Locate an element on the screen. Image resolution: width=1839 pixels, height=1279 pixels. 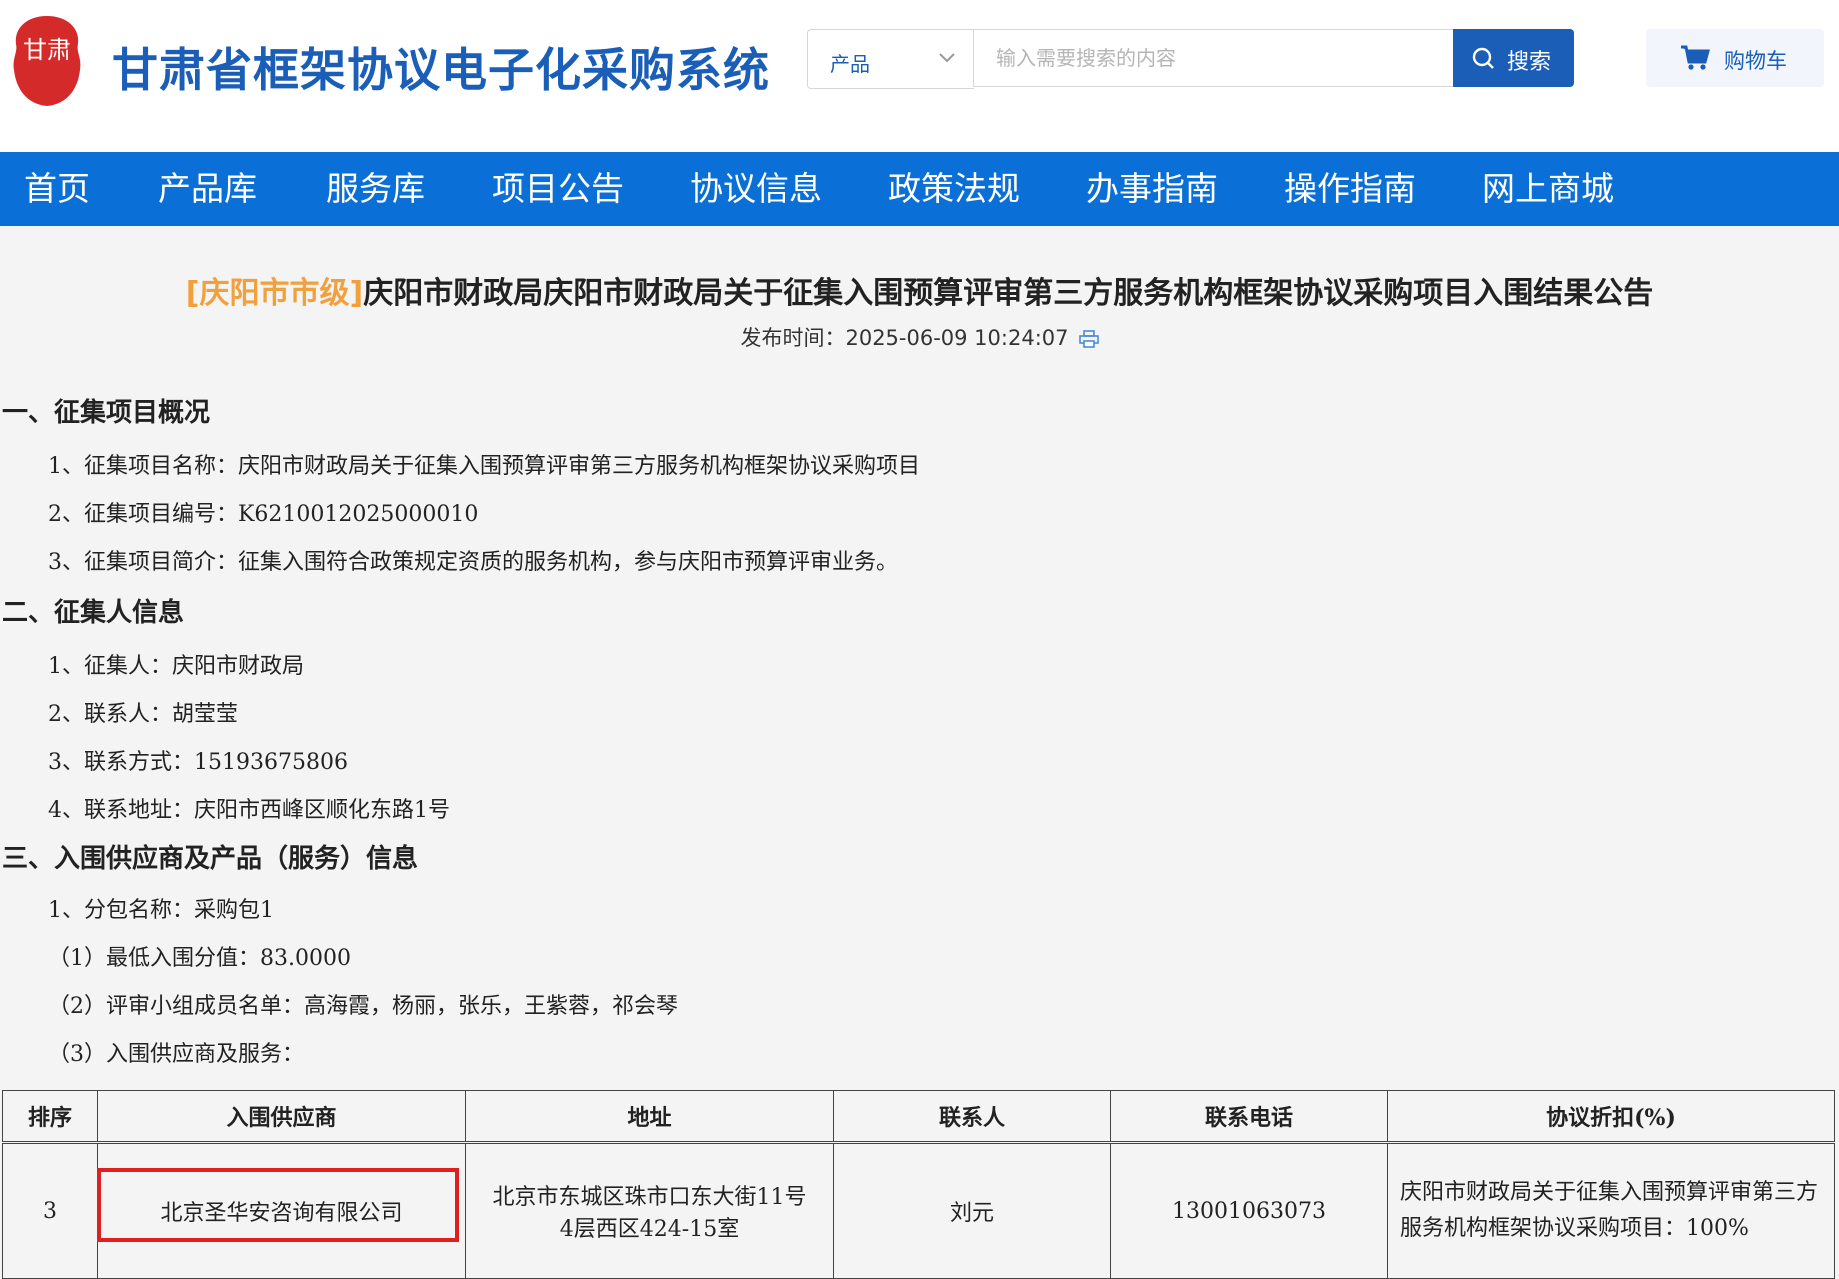
nav-item-guide: 办事指南 is located at coordinates (1152, 189).